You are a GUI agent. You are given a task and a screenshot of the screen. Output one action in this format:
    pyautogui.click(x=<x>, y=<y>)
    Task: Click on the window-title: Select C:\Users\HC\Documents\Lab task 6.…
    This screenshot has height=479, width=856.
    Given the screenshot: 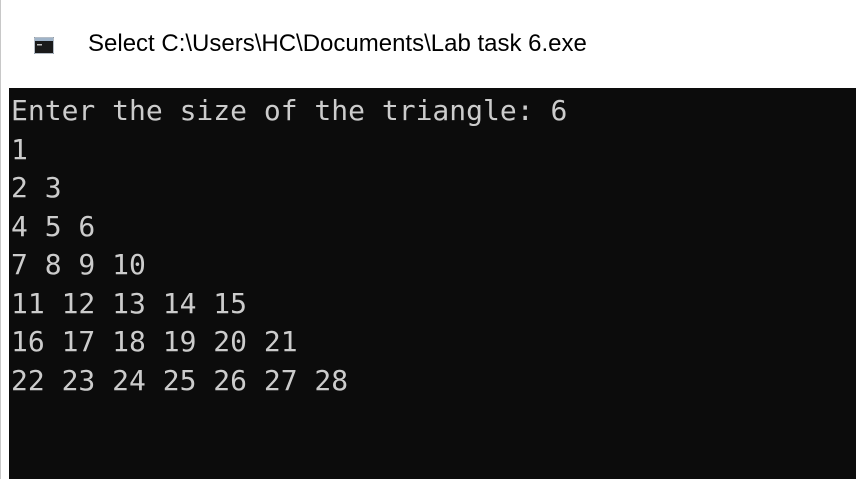 What is the action you would take?
    pyautogui.click(x=337, y=43)
    